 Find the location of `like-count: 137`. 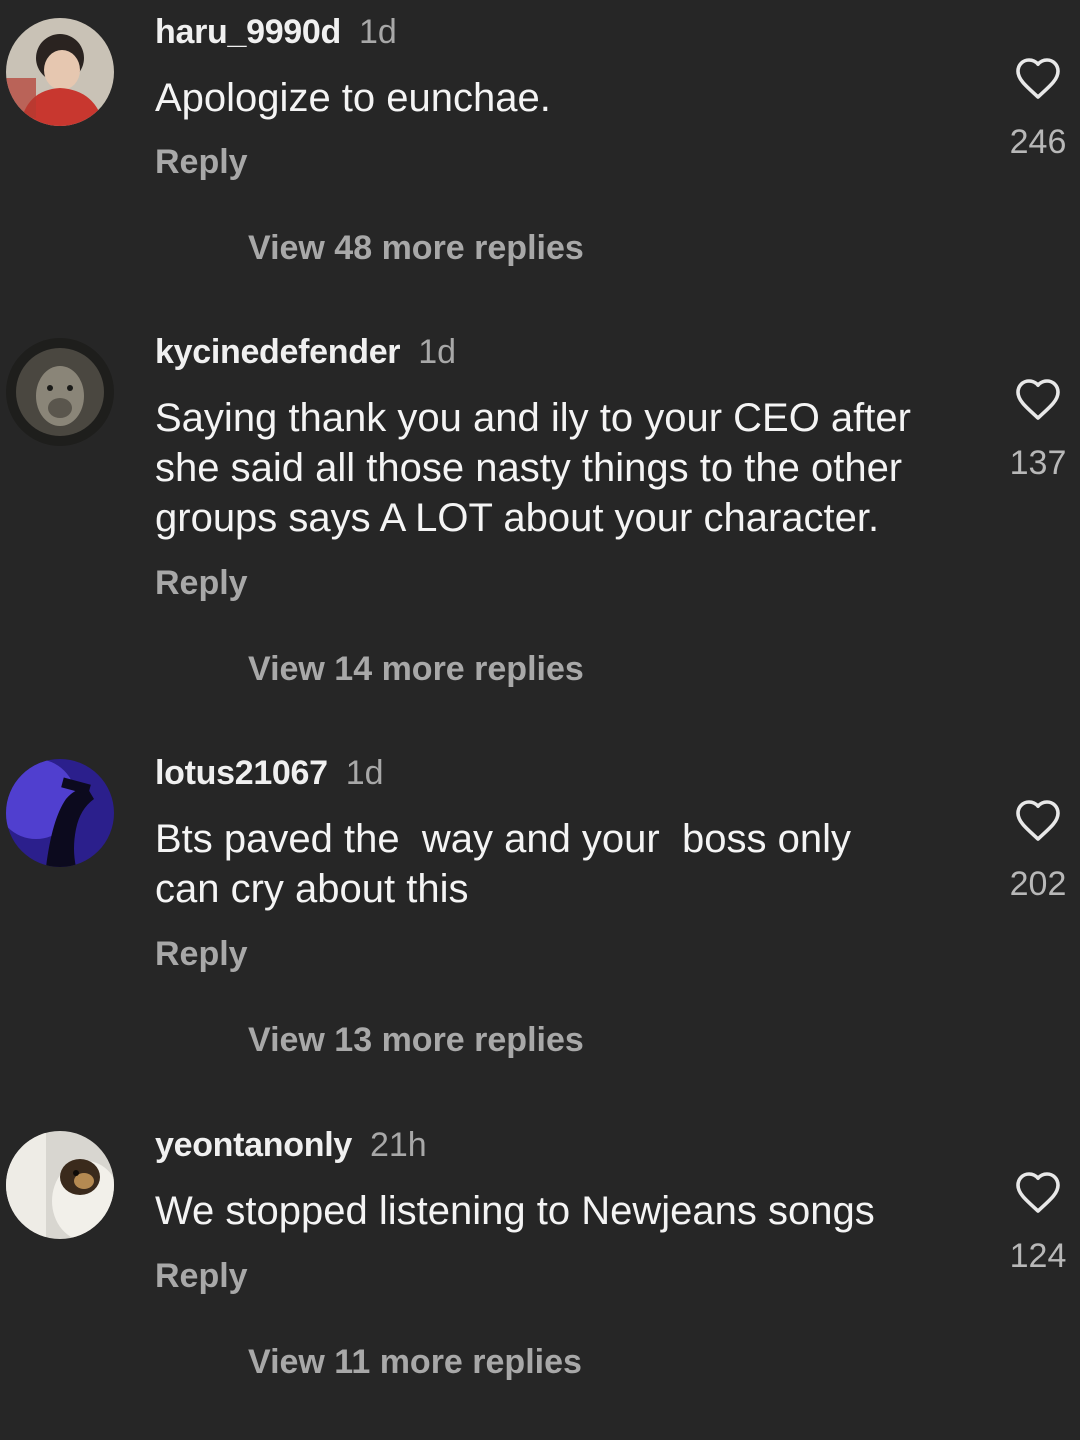

like-count: 137 is located at coordinates (1038, 463).